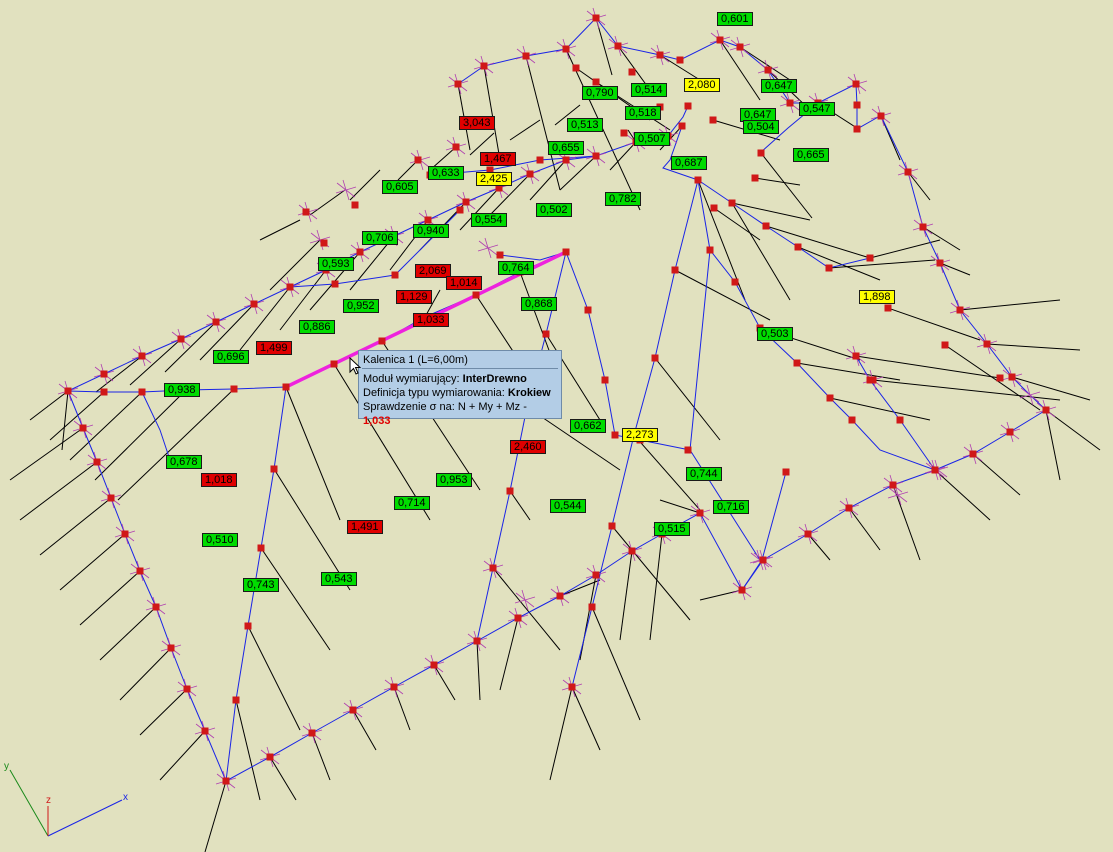 This screenshot has height=852, width=1113. What do you see at coordinates (489, 220) in the screenshot?
I see `result-label: 0,554` at bounding box center [489, 220].